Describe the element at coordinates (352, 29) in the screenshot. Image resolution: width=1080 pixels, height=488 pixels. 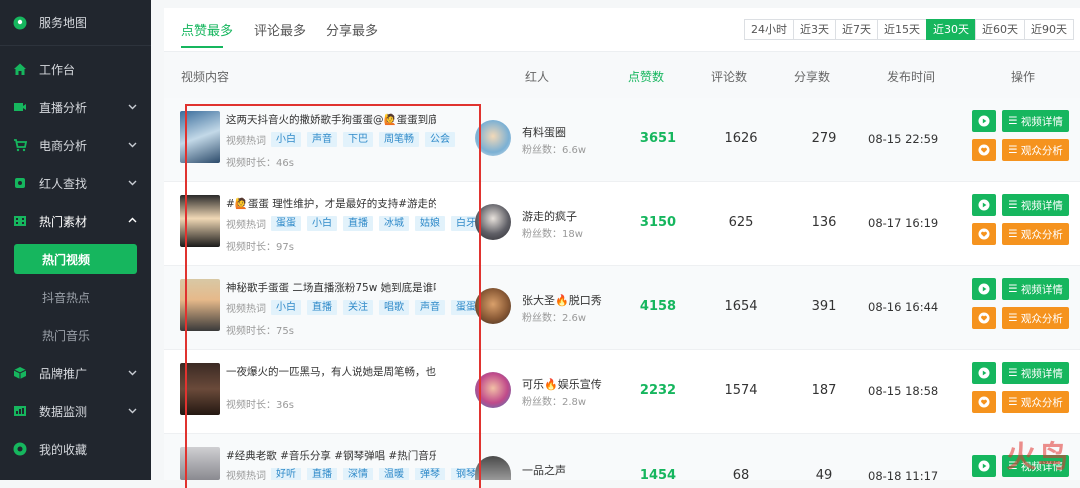
I see `tab-most-shares: 分享最多` at that location.